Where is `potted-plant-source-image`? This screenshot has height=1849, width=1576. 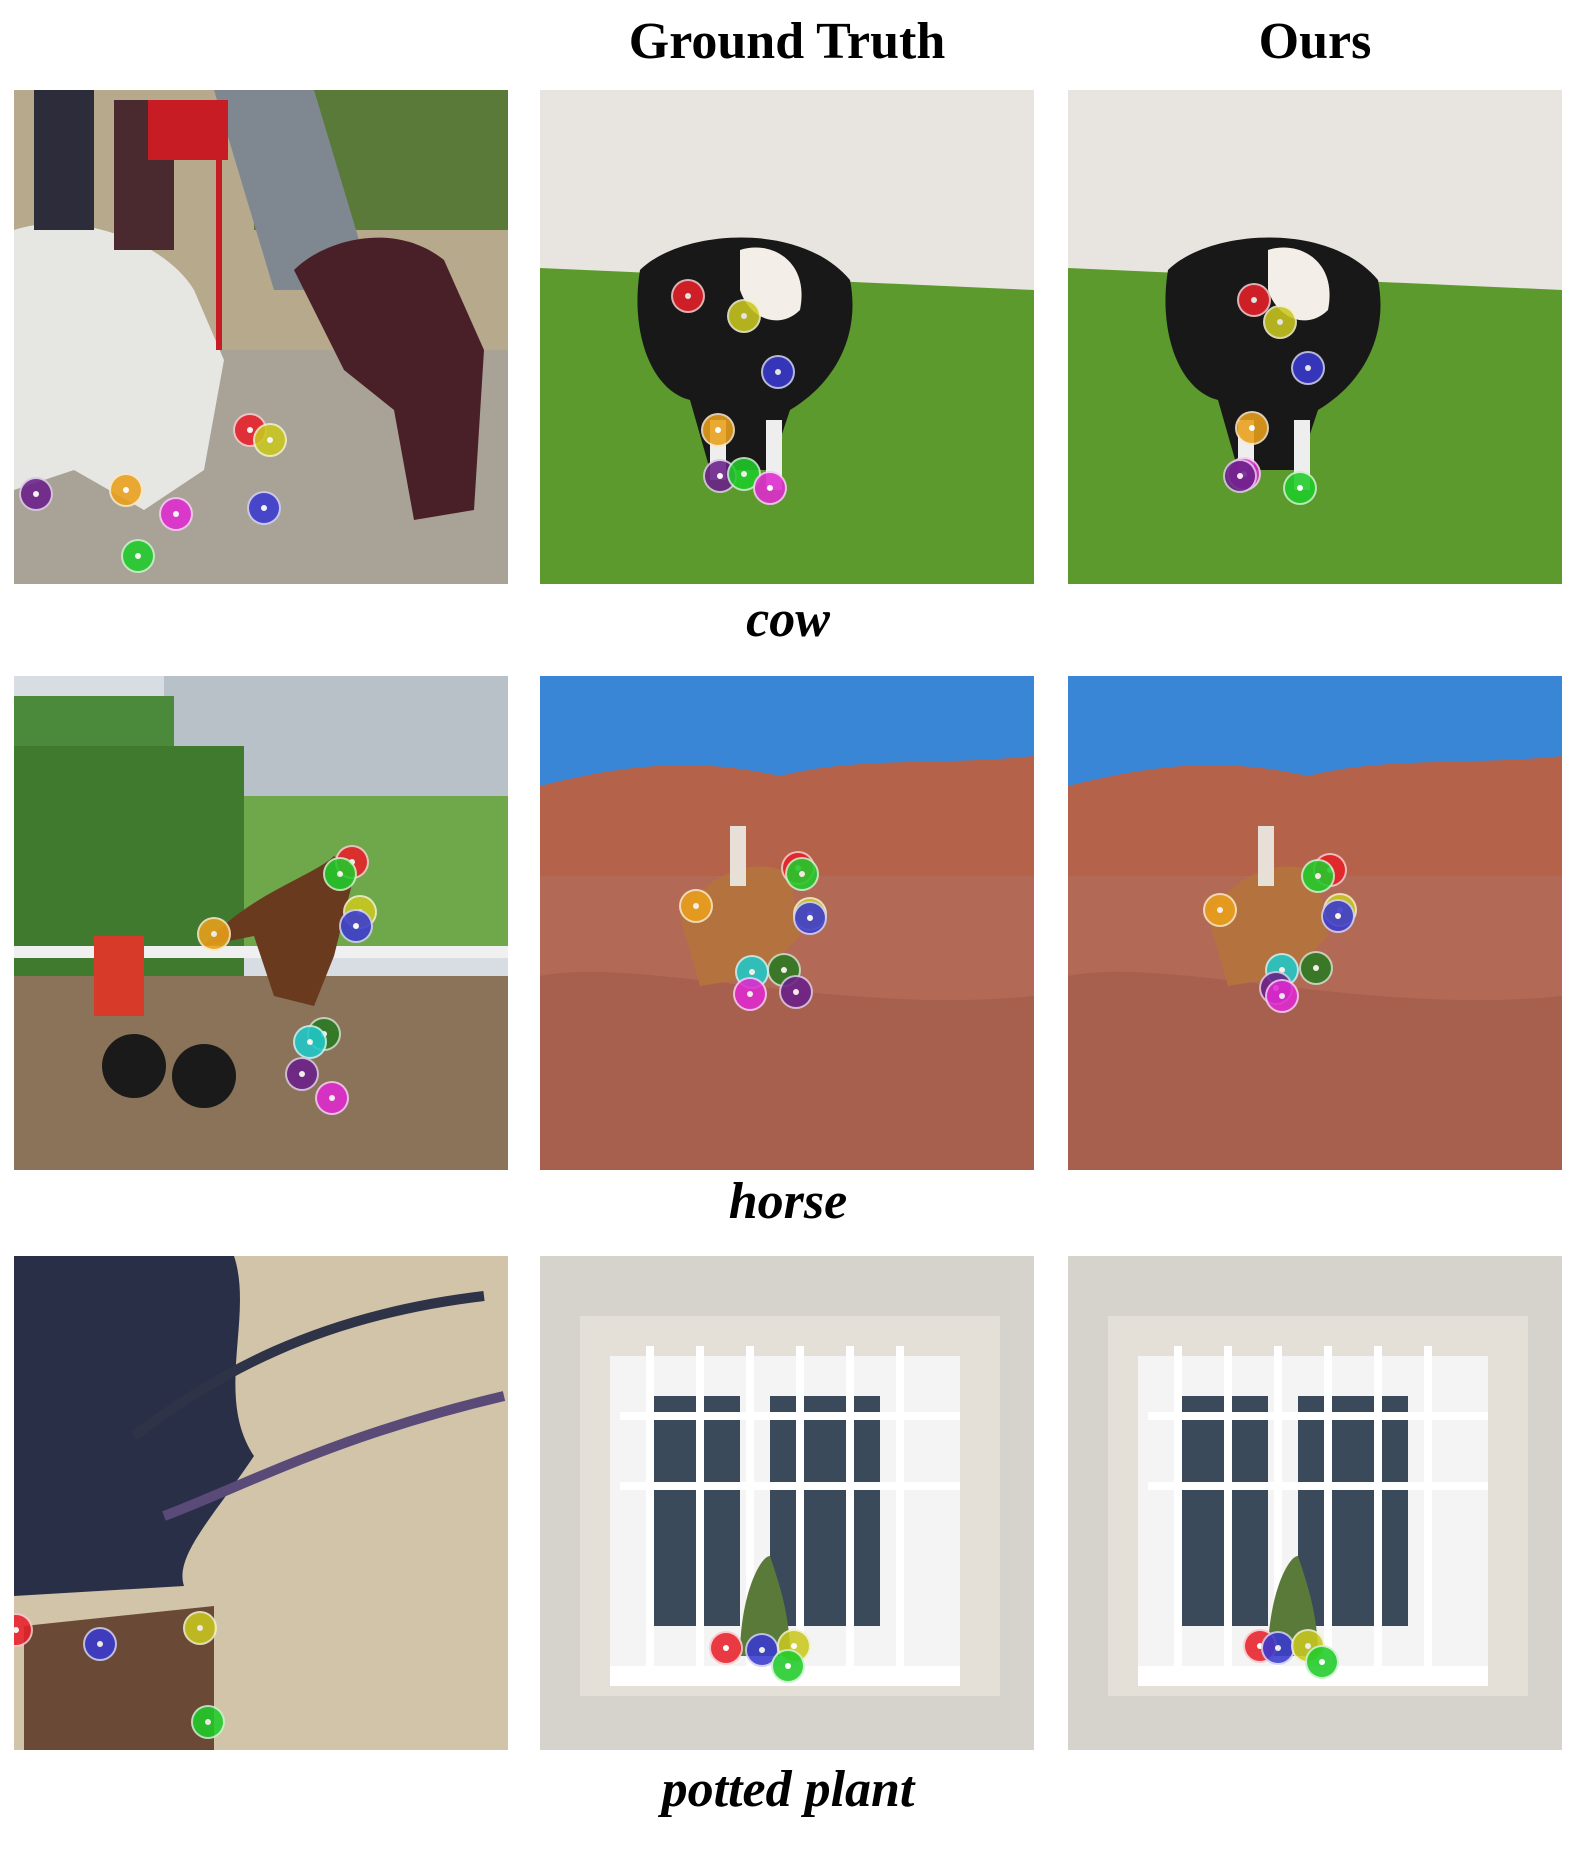
potted-plant-source-image is located at coordinates (261, 1503).